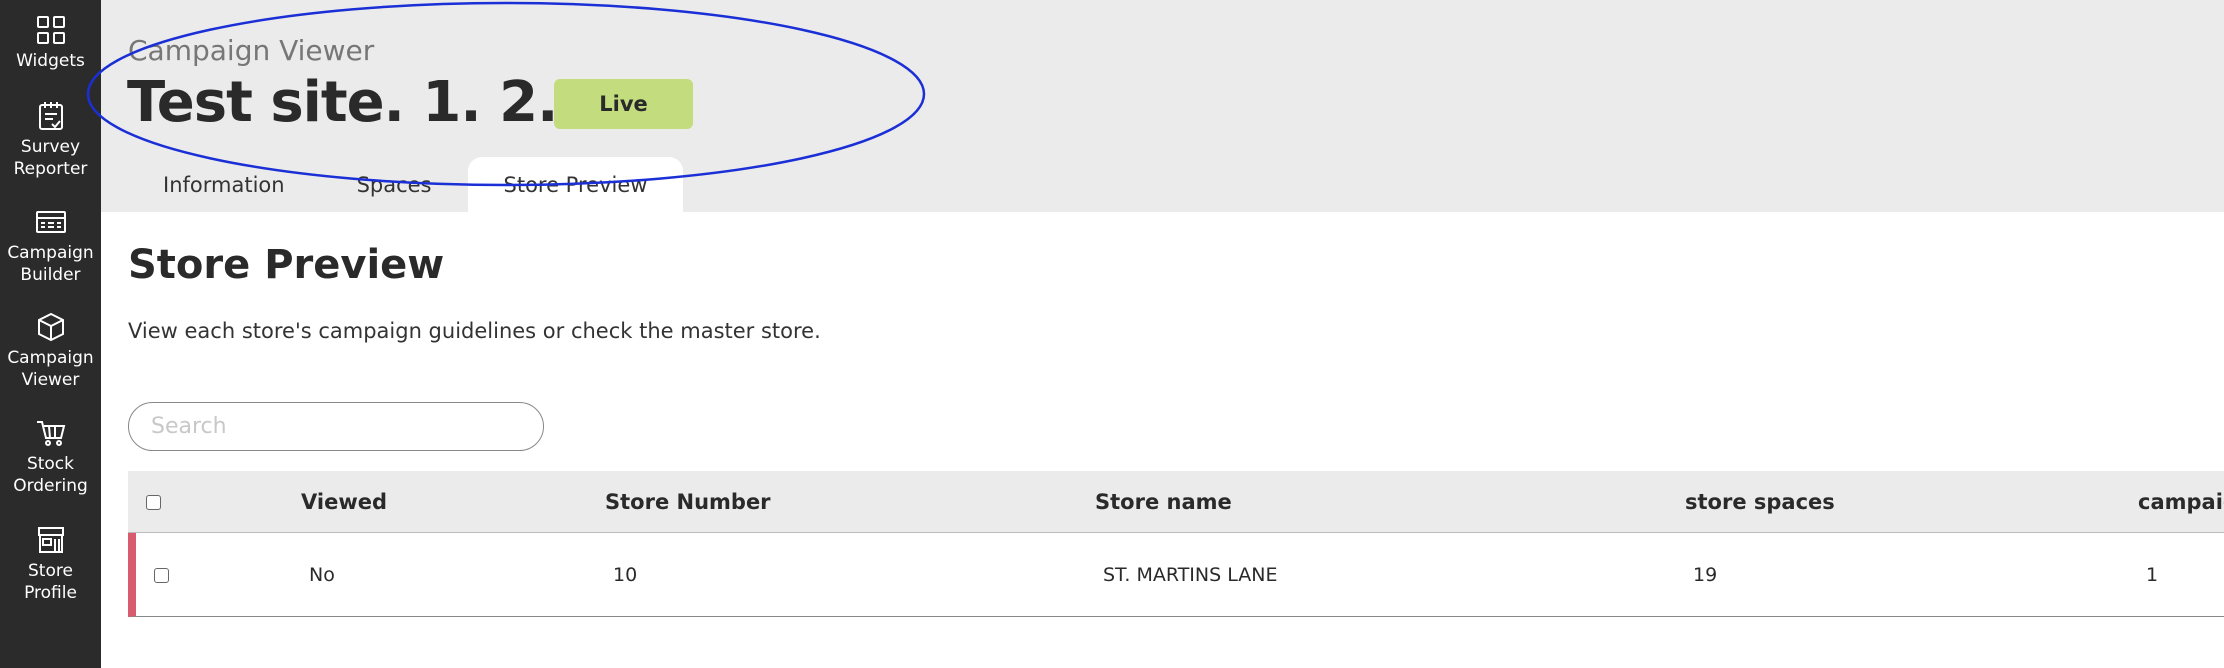 Image resolution: width=2224 pixels, height=668 pixels. I want to click on sidebar-item-store-profile: Store Profile, so click(50, 562).